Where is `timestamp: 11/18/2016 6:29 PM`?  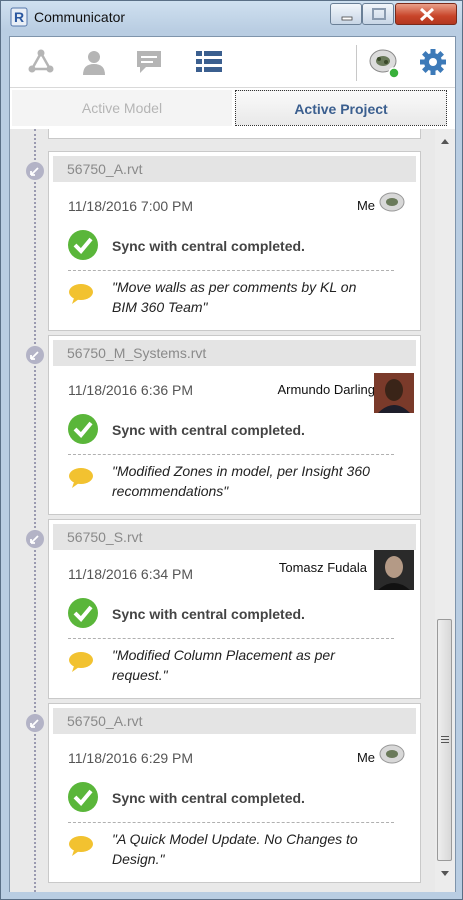
timestamp: 11/18/2016 6:29 PM is located at coordinates (131, 758).